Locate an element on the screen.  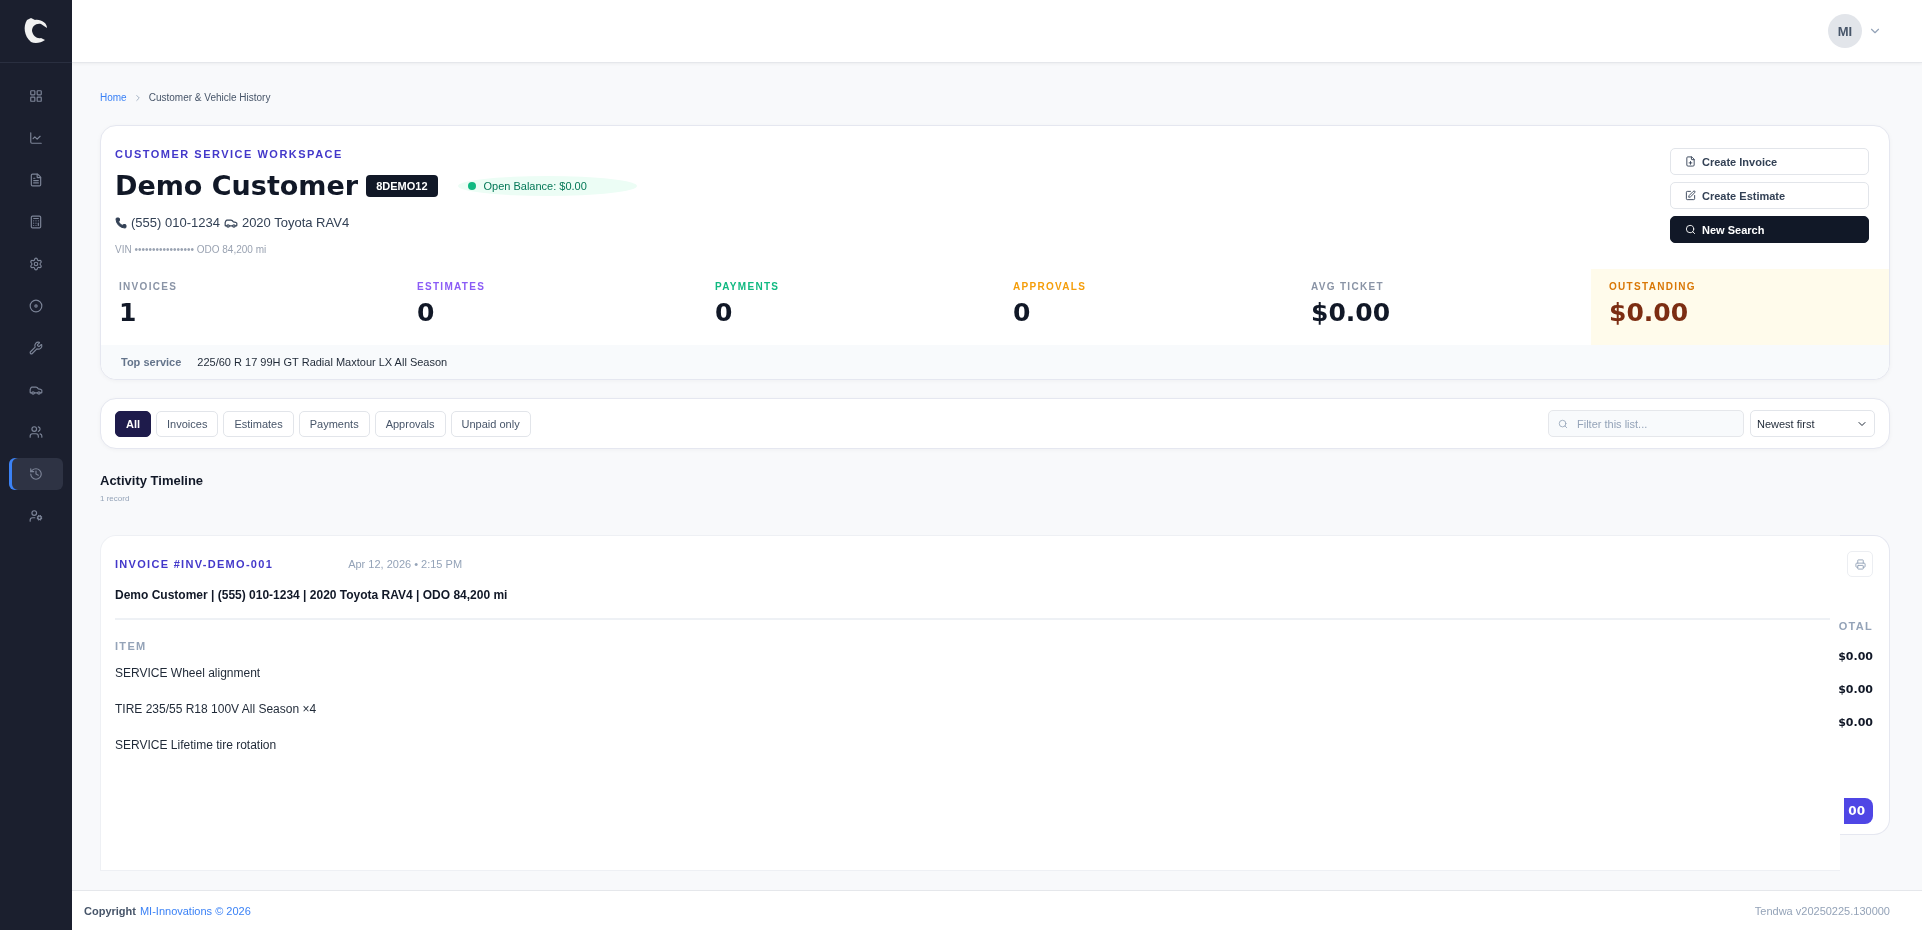
filter-tab: Approvals is located at coordinates (410, 423).